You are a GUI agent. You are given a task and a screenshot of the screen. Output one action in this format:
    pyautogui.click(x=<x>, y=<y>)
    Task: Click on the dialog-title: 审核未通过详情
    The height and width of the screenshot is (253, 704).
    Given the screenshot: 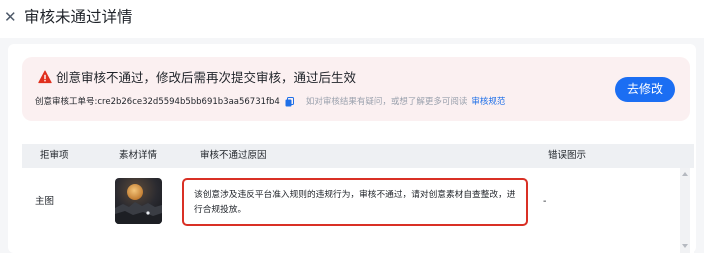 What is the action you would take?
    pyautogui.click(x=78, y=17)
    